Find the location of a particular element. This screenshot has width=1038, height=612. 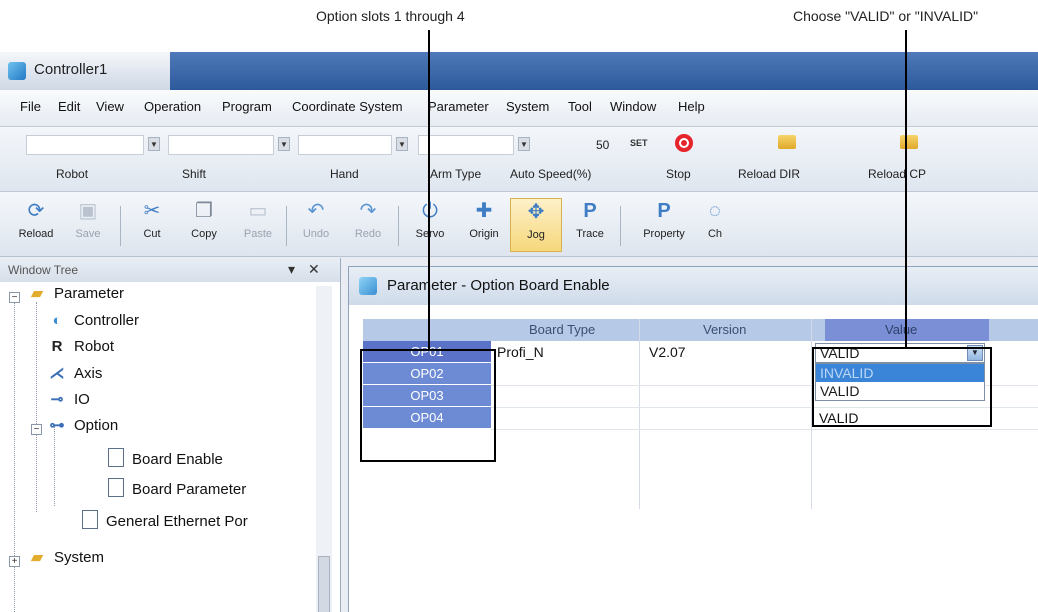

auto-speed-label: Auto Speed(%) is located at coordinates (551, 174).